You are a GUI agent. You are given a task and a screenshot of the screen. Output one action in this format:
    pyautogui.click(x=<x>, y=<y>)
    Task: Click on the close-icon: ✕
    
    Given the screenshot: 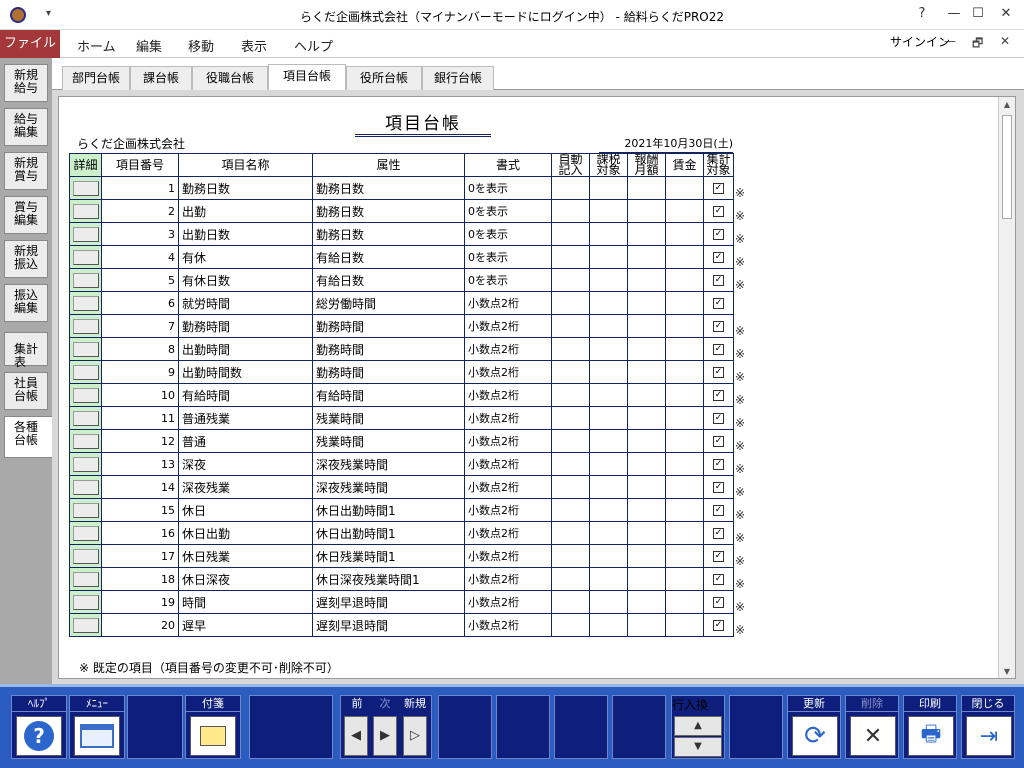 What is the action you would take?
    pyautogui.click(x=1006, y=13)
    